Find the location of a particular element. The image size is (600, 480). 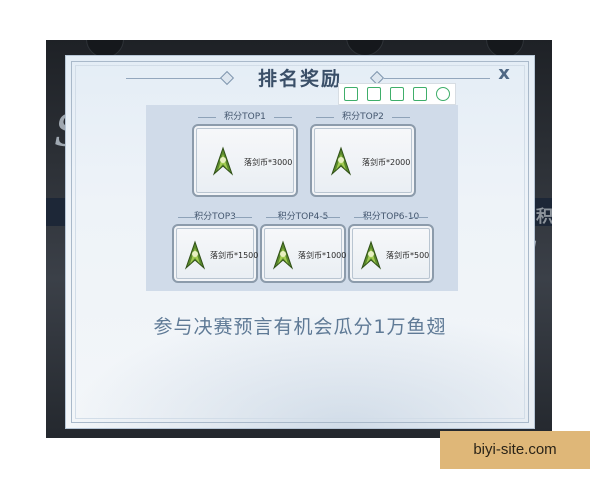

reward-card: 落剑币*1000 is located at coordinates (303, 253).